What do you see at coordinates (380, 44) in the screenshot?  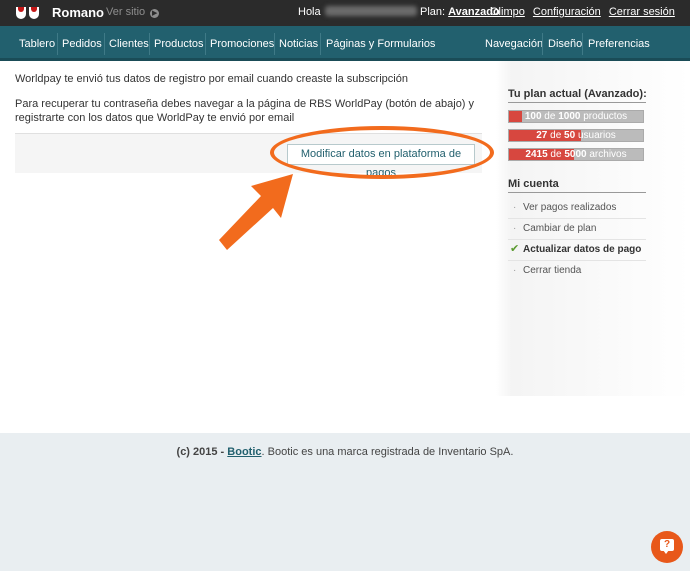 I see `nav-paginas-formularios: Páginas y Formularios` at bounding box center [380, 44].